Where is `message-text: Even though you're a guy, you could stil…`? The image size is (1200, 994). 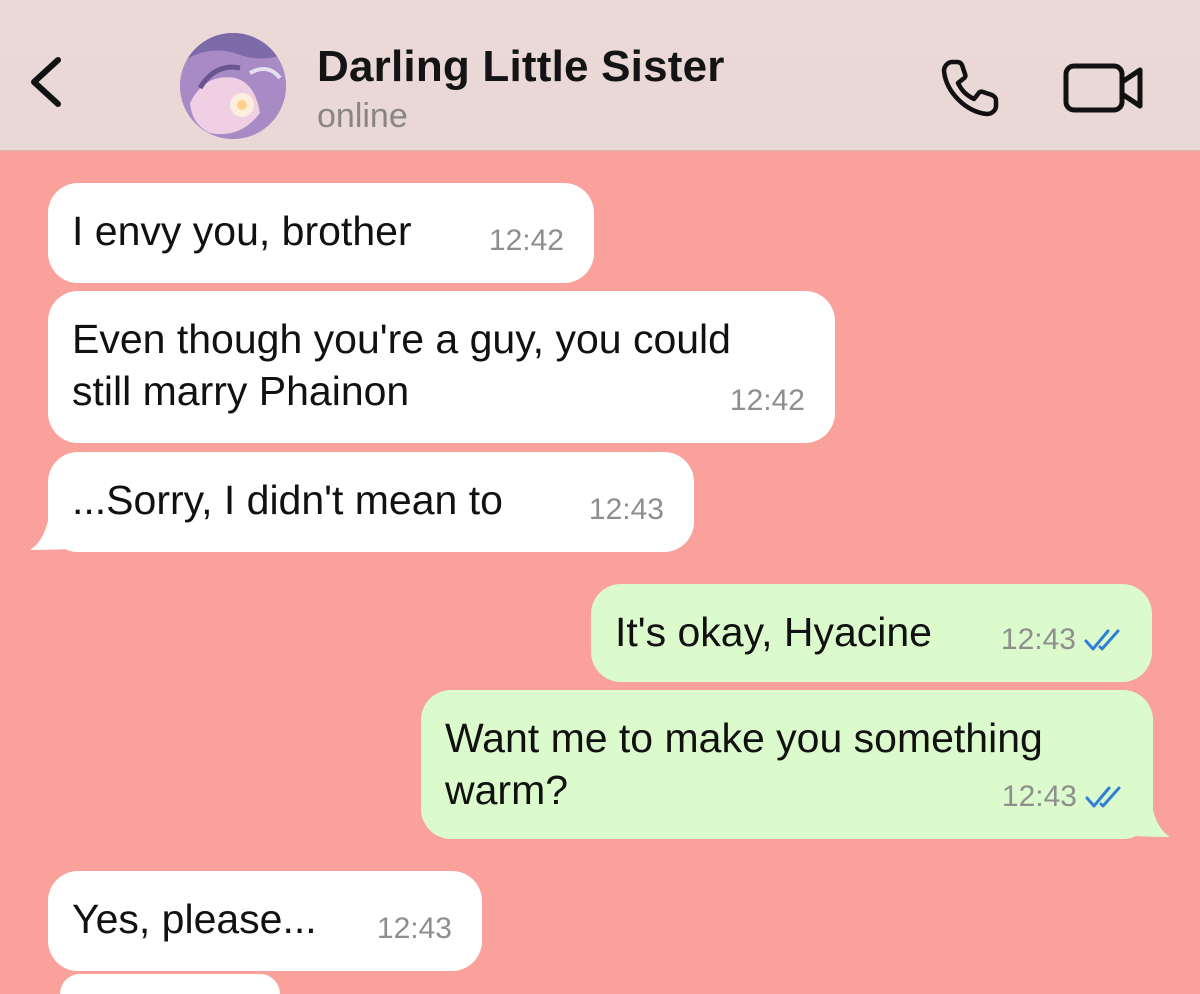 message-text: Even though you're a guy, you could stil… is located at coordinates (401, 365).